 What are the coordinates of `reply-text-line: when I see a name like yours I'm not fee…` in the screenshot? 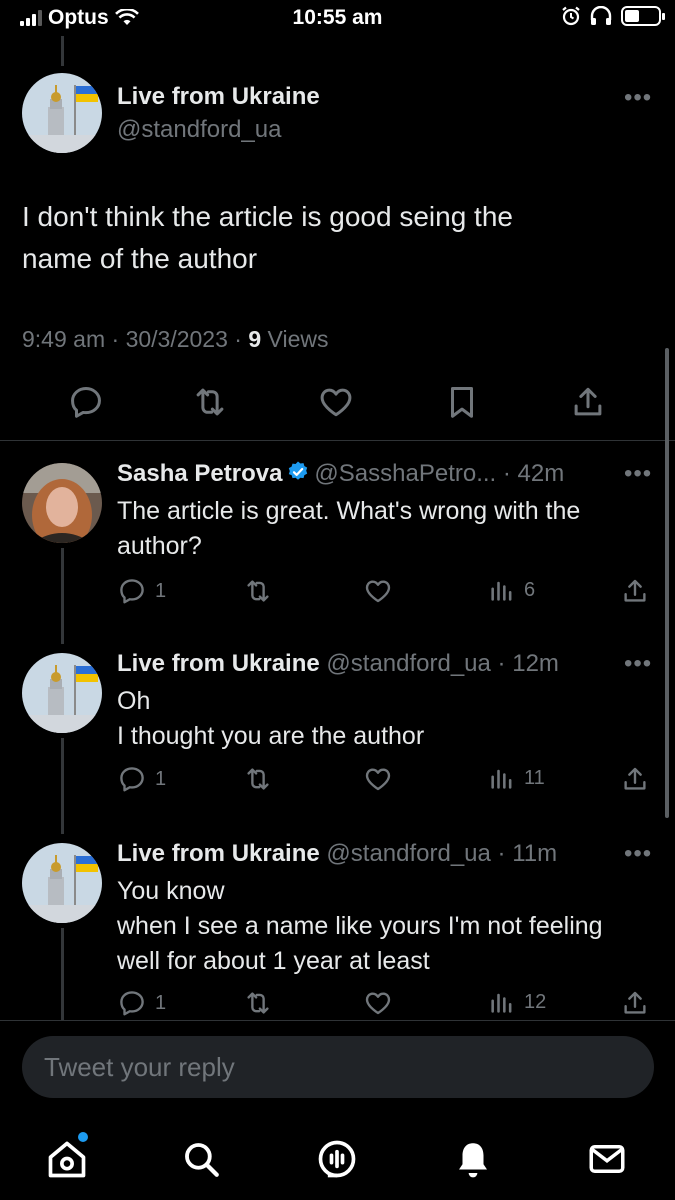 It's located at (360, 926).